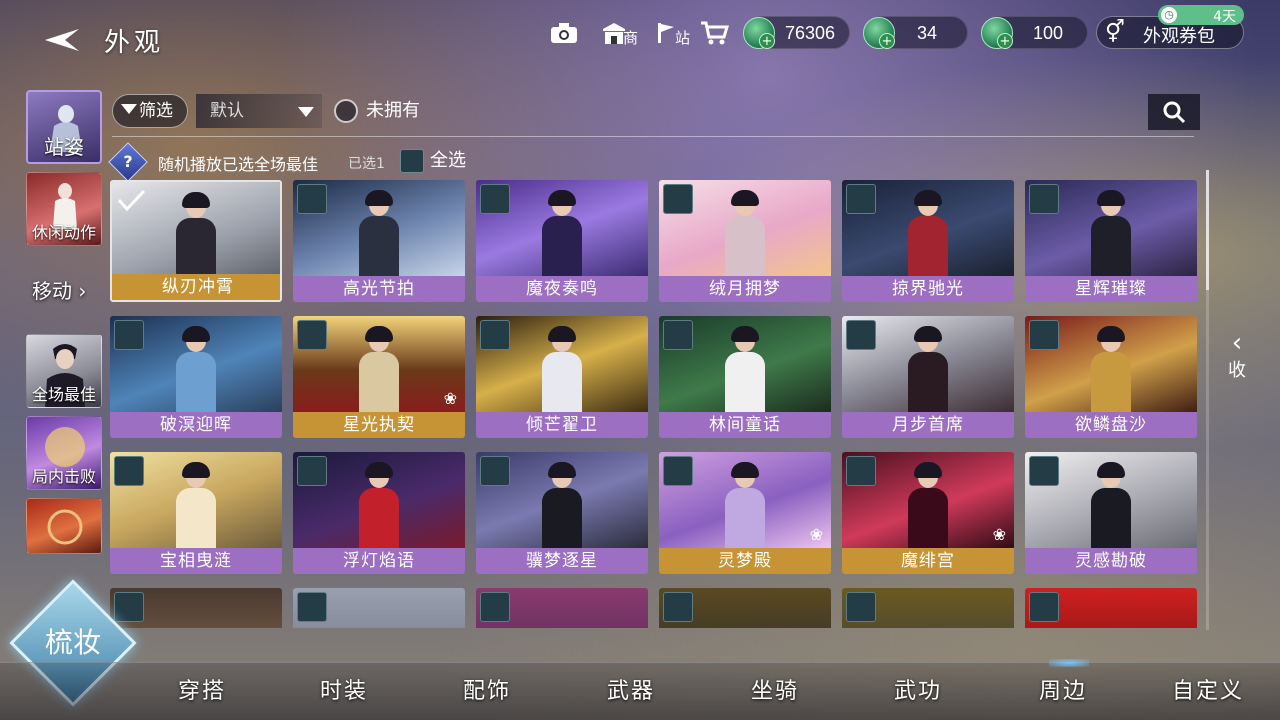  I want to click on unowned-toggle: 未拥有, so click(377, 111).